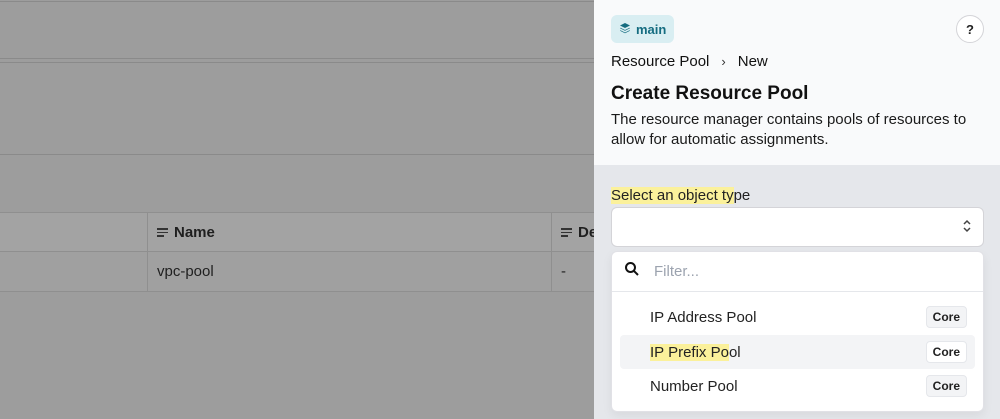  What do you see at coordinates (752, 61) in the screenshot?
I see `breadcrumb-new: New` at bounding box center [752, 61].